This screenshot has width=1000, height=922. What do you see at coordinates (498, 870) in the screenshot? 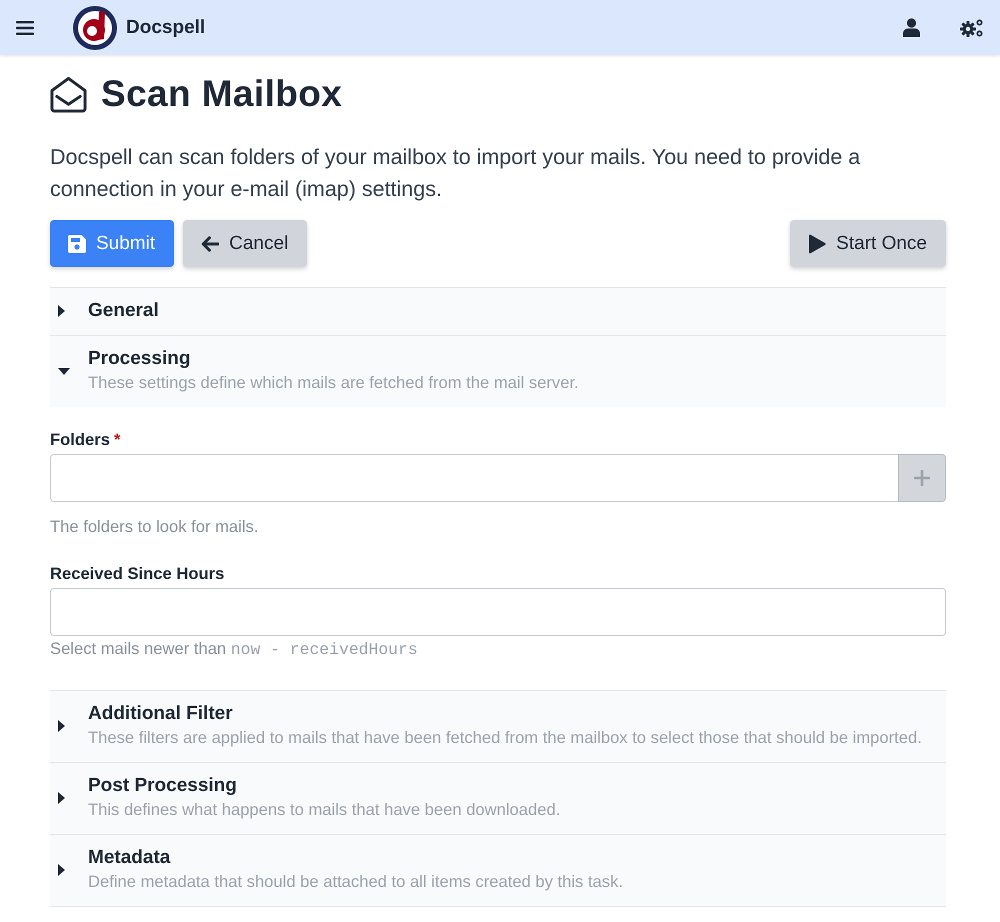
I see `section-header: Metadata Define metadata that should be attached to all items created by this task.` at bounding box center [498, 870].